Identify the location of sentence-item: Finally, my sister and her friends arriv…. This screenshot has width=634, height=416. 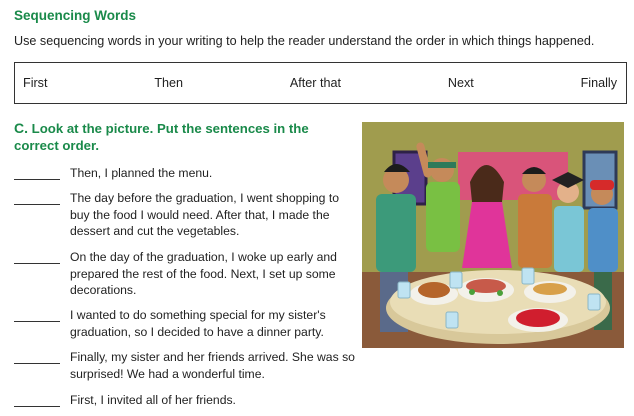
(184, 367).